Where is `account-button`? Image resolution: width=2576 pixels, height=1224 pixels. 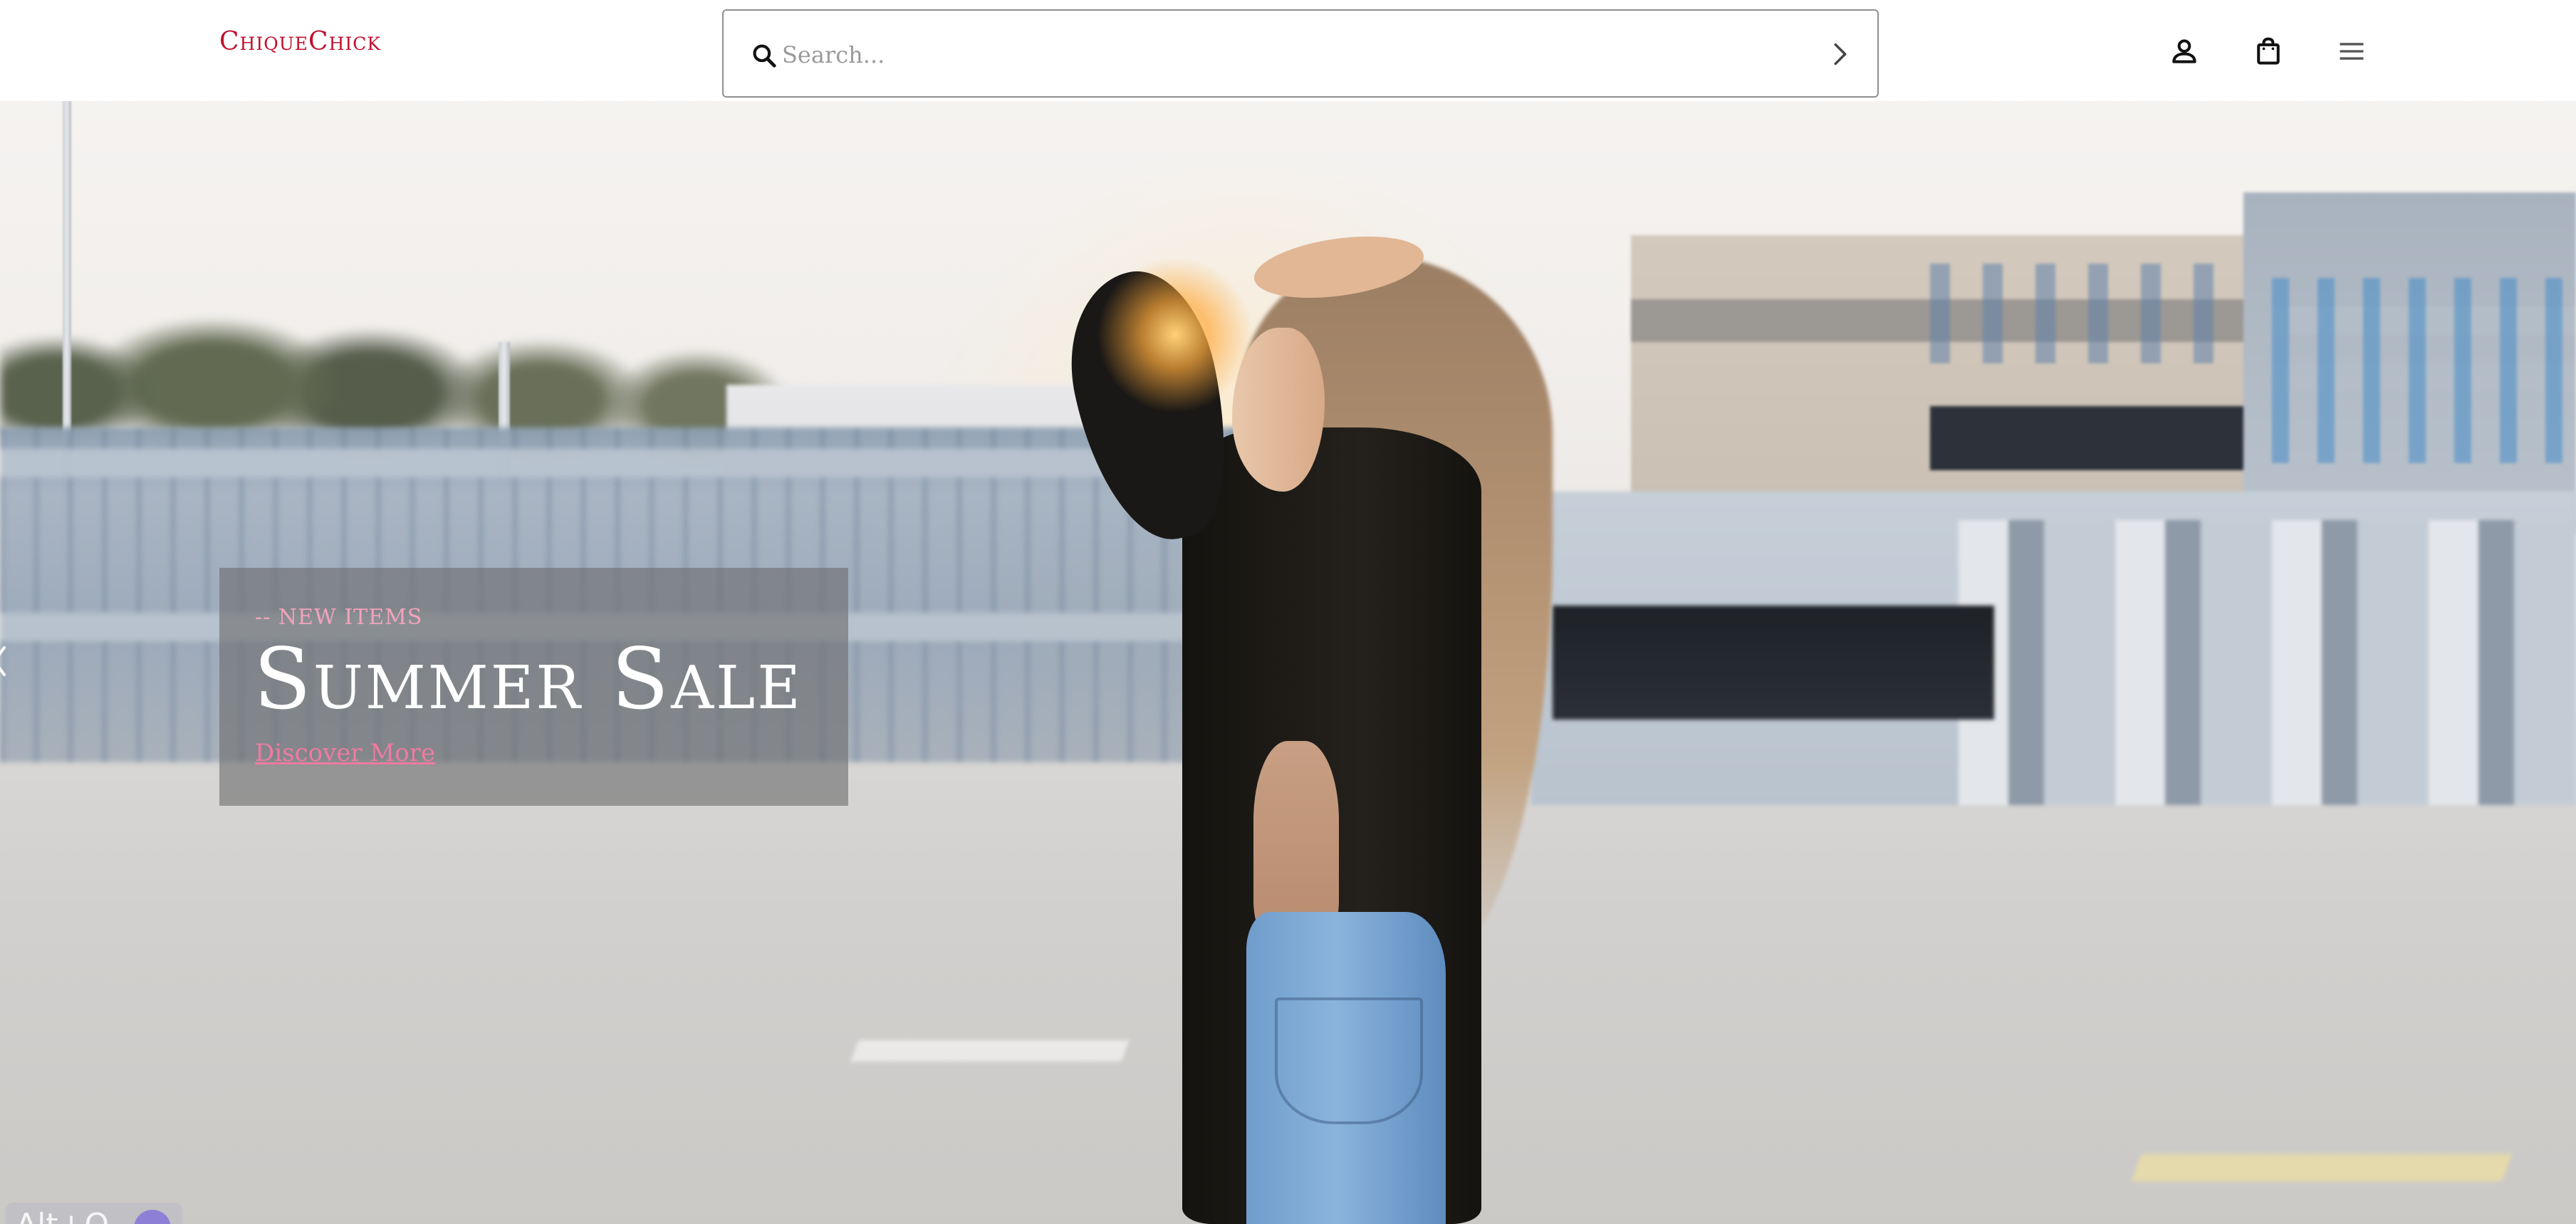
account-button is located at coordinates (2184, 52).